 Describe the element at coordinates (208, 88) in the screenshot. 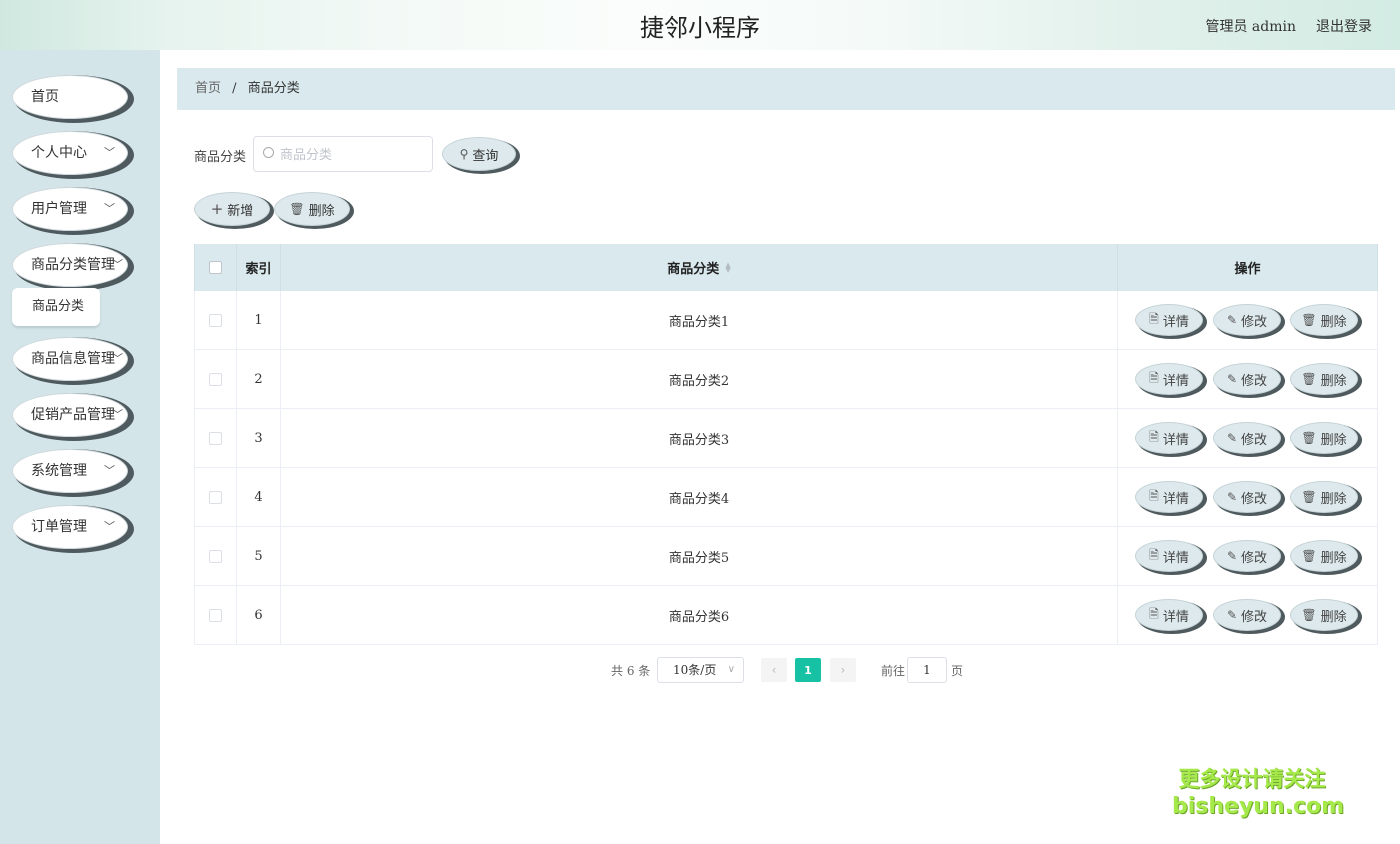

I see `breadcrumb-home: 首页` at that location.